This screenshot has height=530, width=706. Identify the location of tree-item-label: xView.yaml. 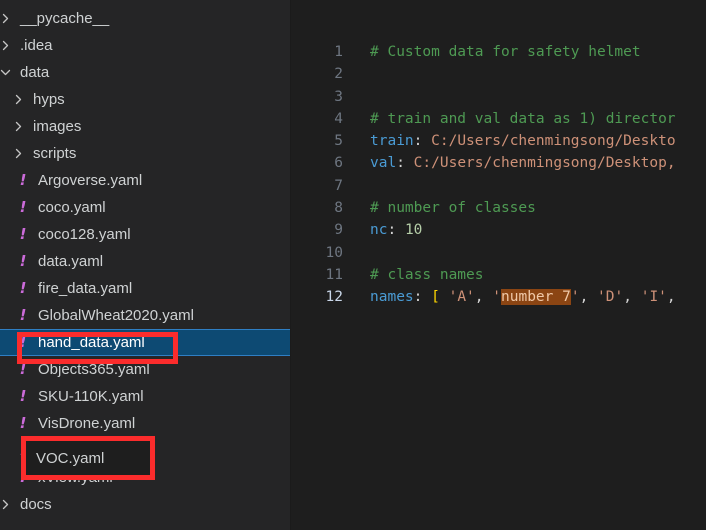
(75, 477).